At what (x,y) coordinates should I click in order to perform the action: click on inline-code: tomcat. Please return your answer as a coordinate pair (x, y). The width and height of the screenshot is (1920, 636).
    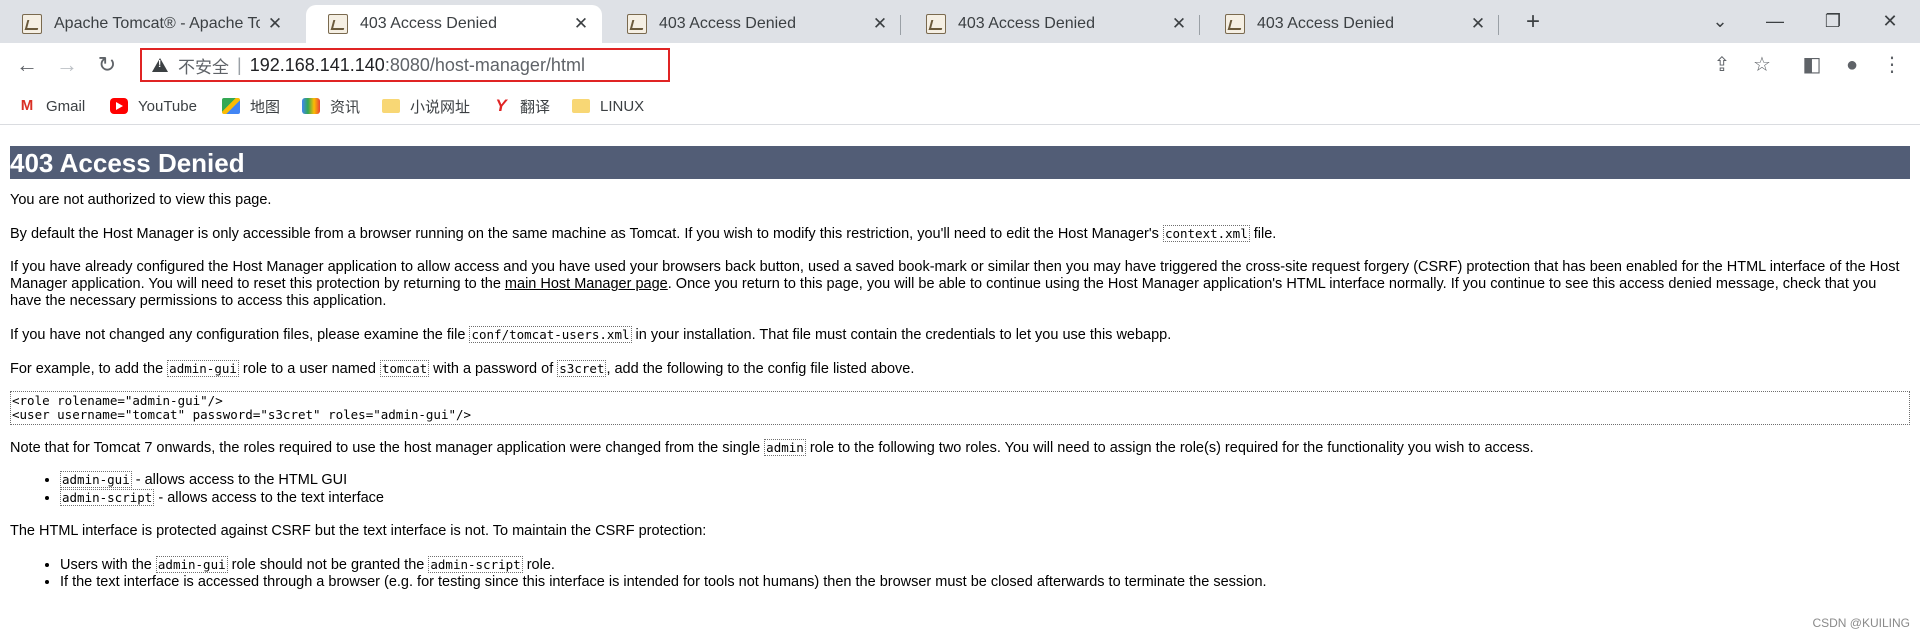
    Looking at the image, I should click on (404, 368).